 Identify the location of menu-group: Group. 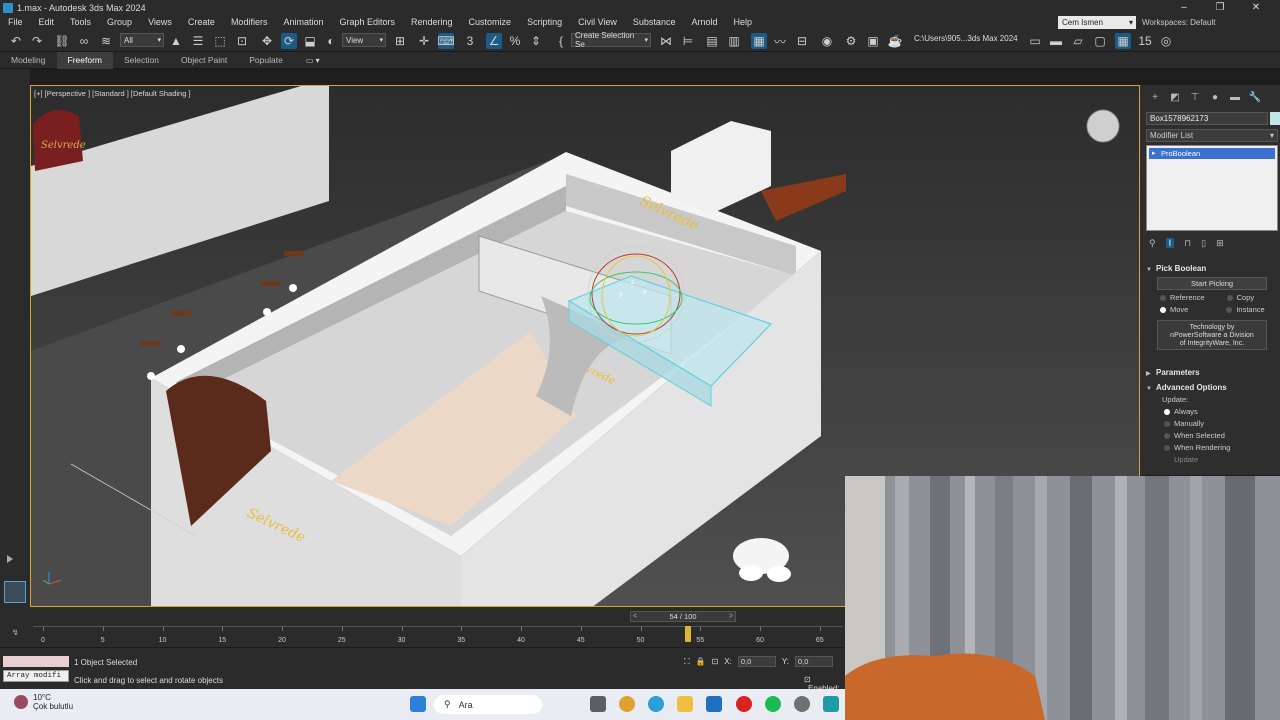
(119, 22).